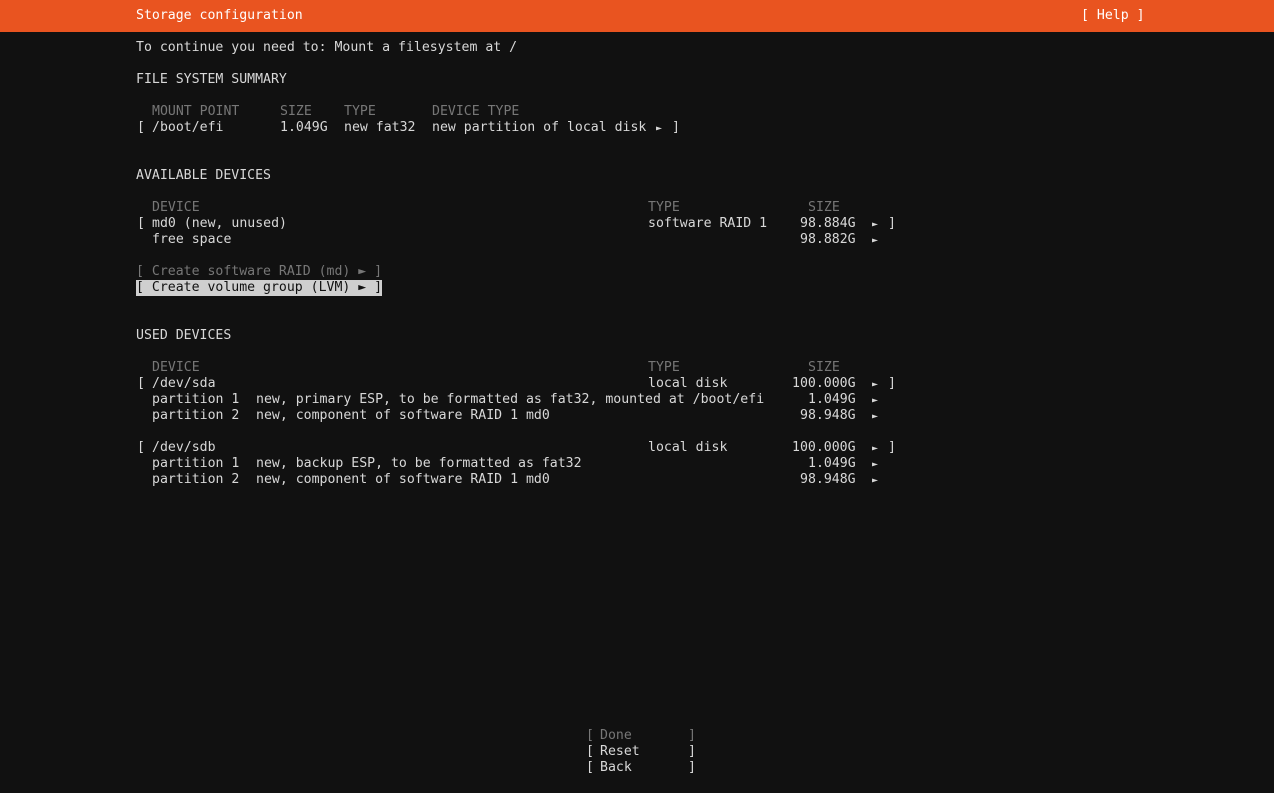  What do you see at coordinates (304, 127) in the screenshot?
I see `size: 1.049G` at bounding box center [304, 127].